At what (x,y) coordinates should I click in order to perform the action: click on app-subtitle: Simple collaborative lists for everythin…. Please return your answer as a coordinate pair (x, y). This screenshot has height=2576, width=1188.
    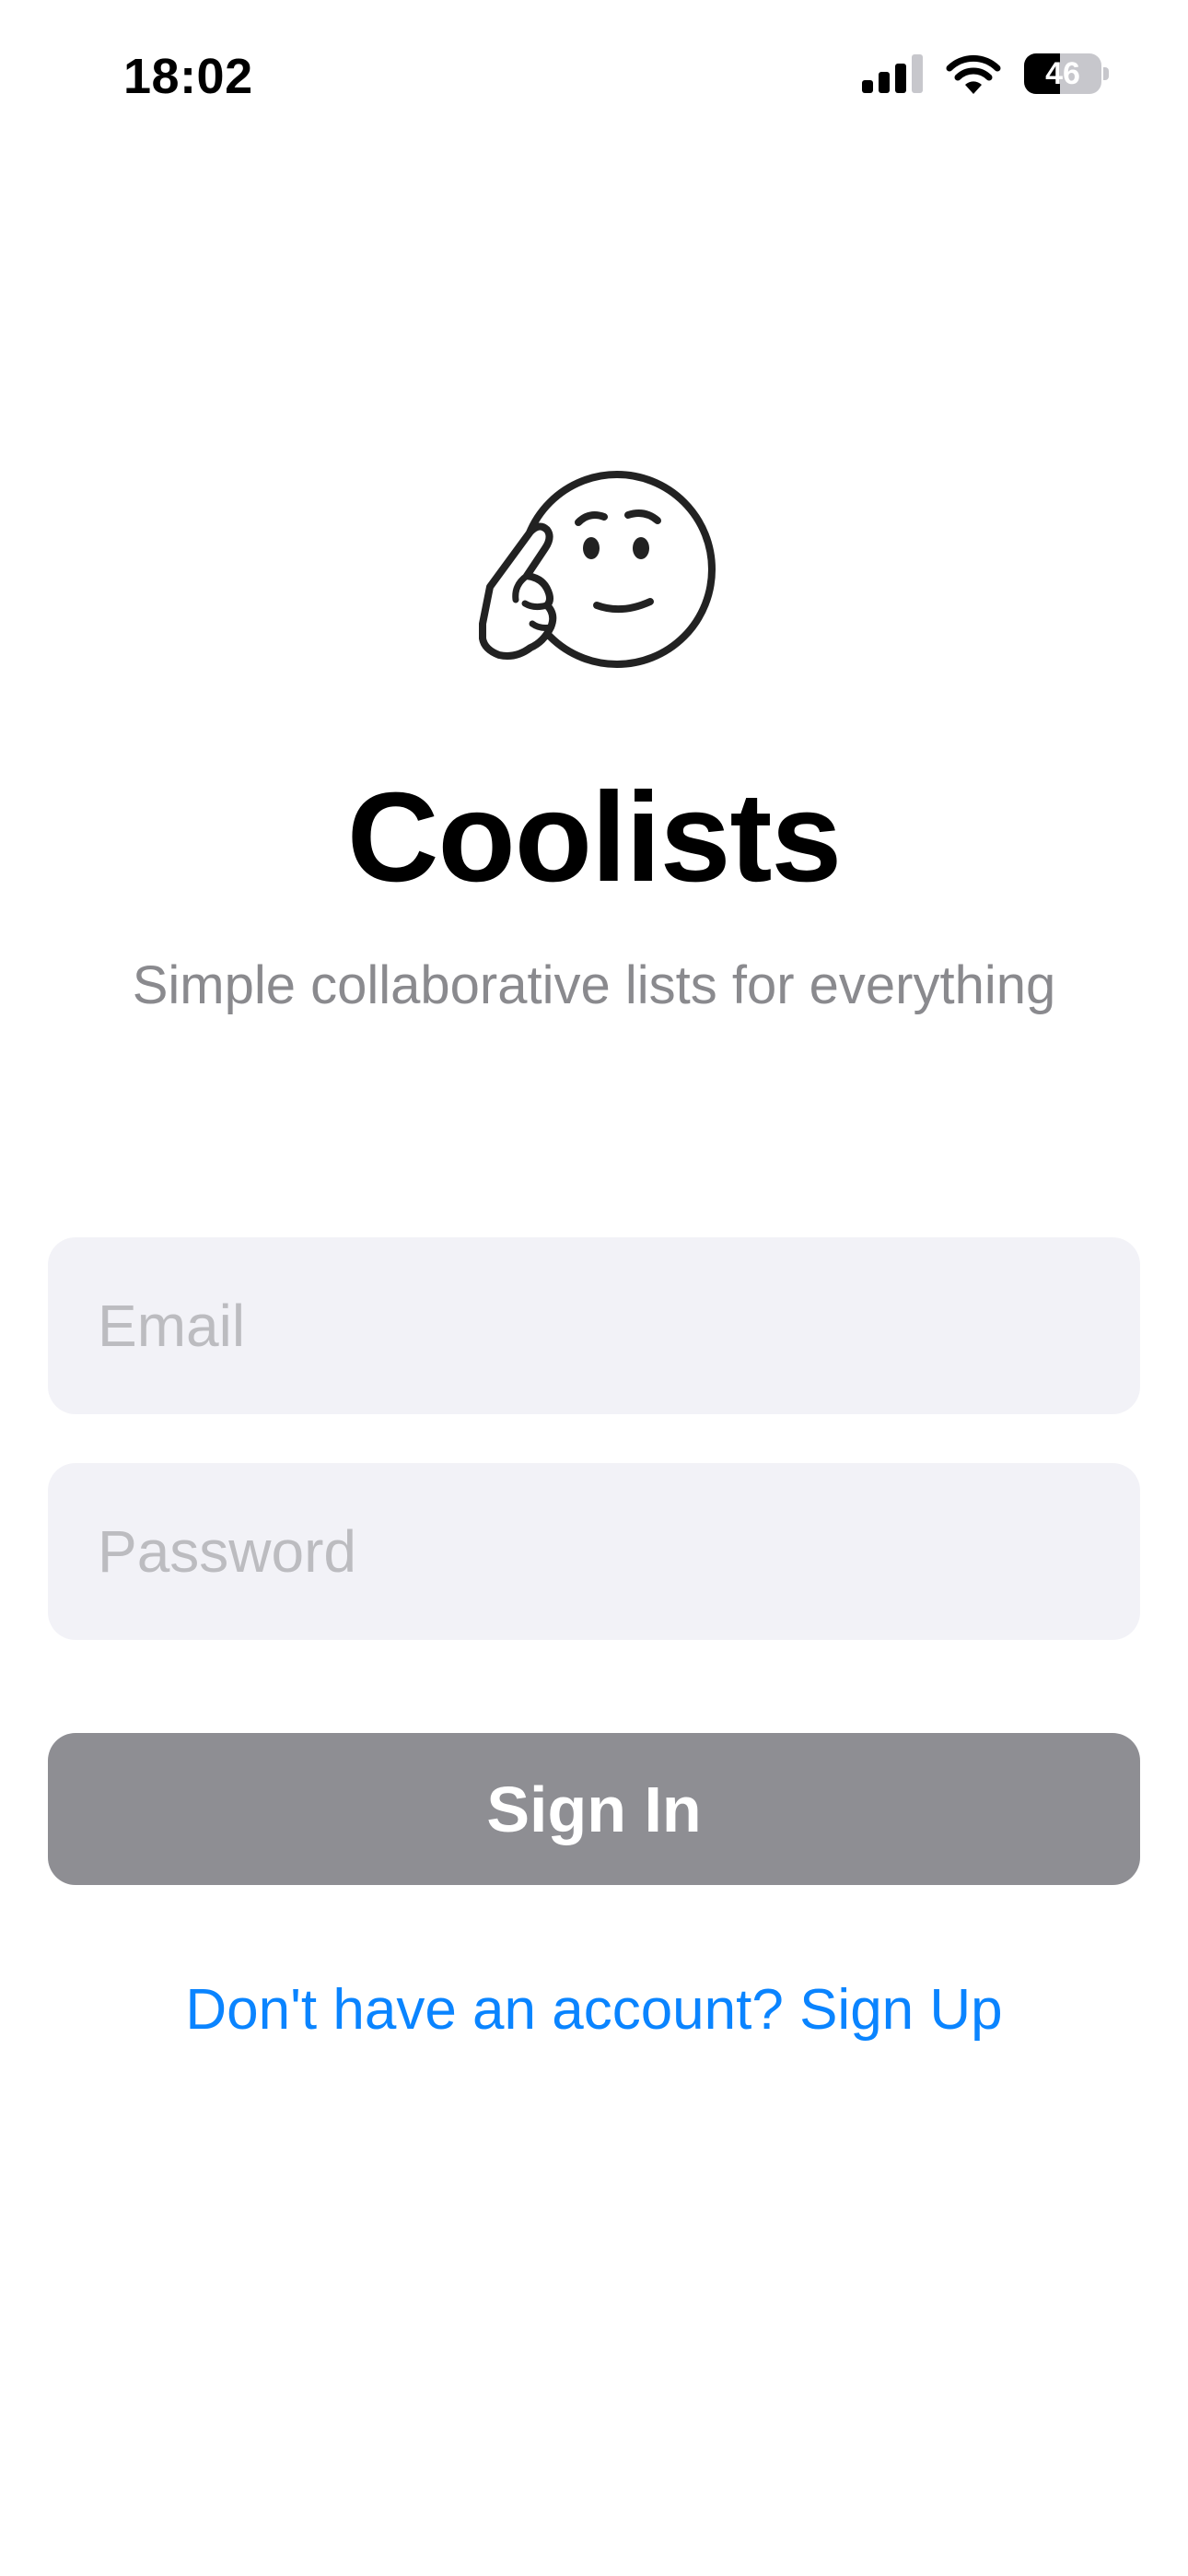
    Looking at the image, I should click on (594, 985).